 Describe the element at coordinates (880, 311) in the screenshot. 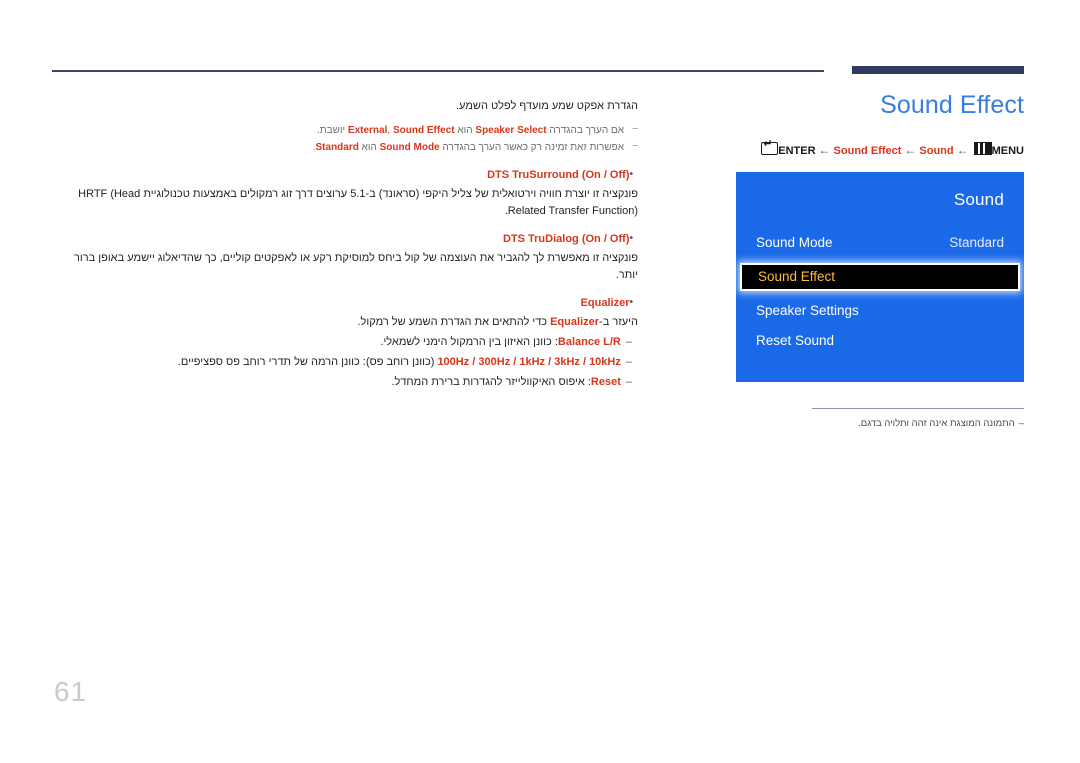

I see `osd-item-speaker-settings: Speaker Settings` at that location.